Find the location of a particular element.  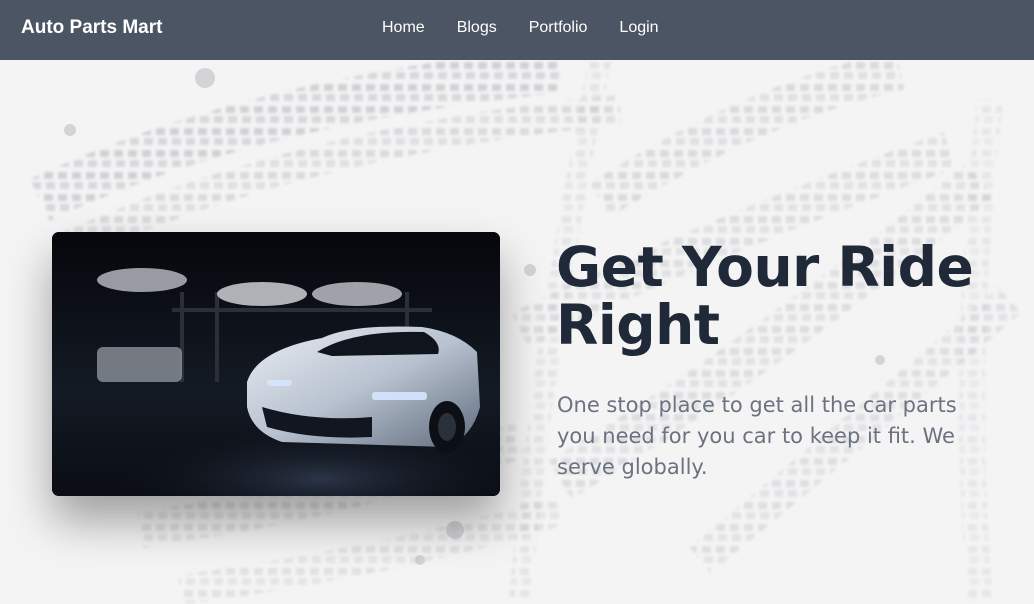

nav-link-portfolio: Portfolio is located at coordinates (558, 28).